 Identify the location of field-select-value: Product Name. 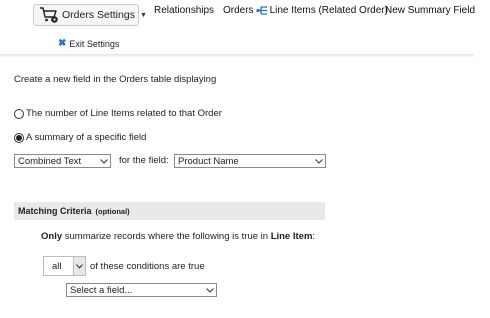
(208, 161).